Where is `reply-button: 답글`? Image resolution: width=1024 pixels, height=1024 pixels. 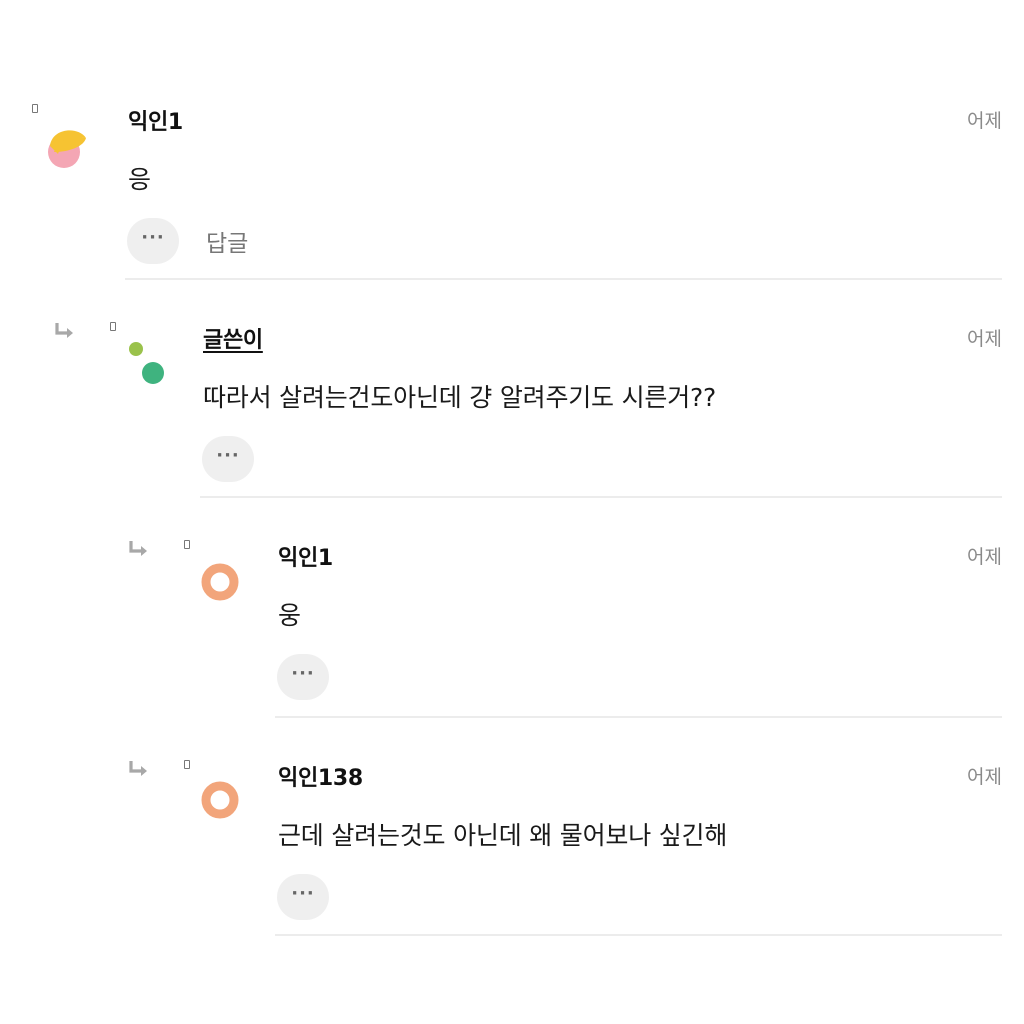
reply-button: 답글 is located at coordinates (227, 241).